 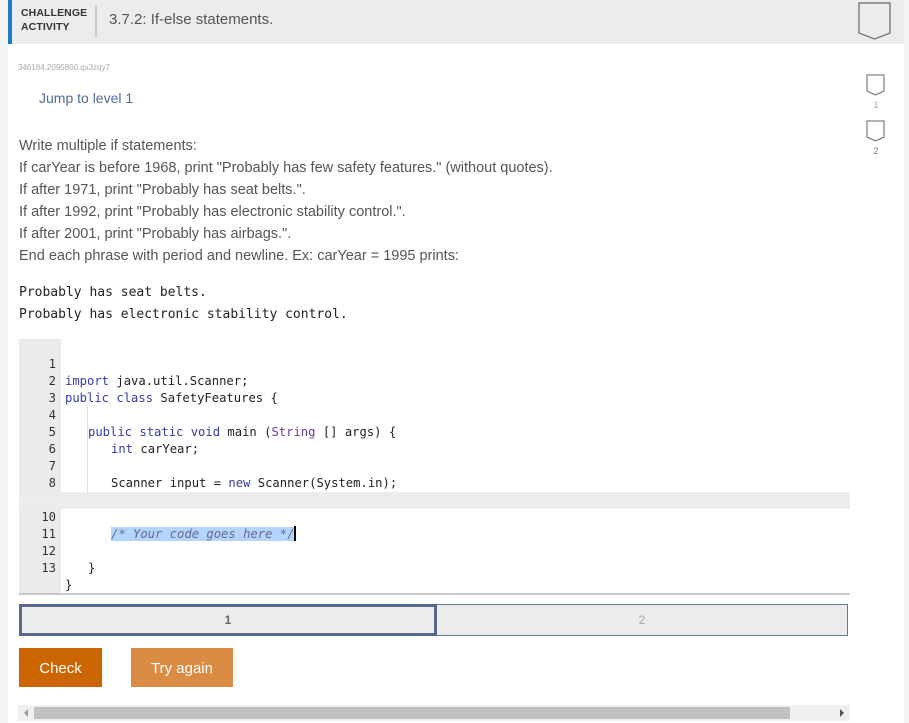 What do you see at coordinates (876, 151) in the screenshot?
I see `side-level-2-label: 2` at bounding box center [876, 151].